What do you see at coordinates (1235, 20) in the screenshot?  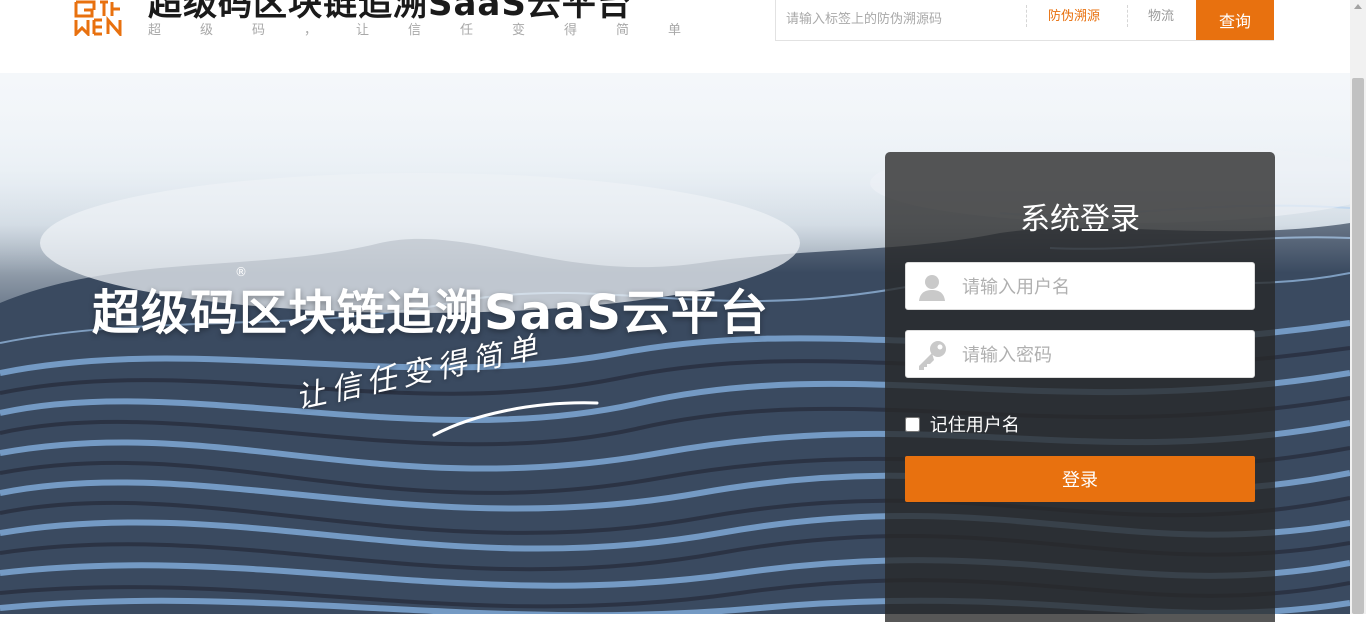 I see `query-button: 查询` at bounding box center [1235, 20].